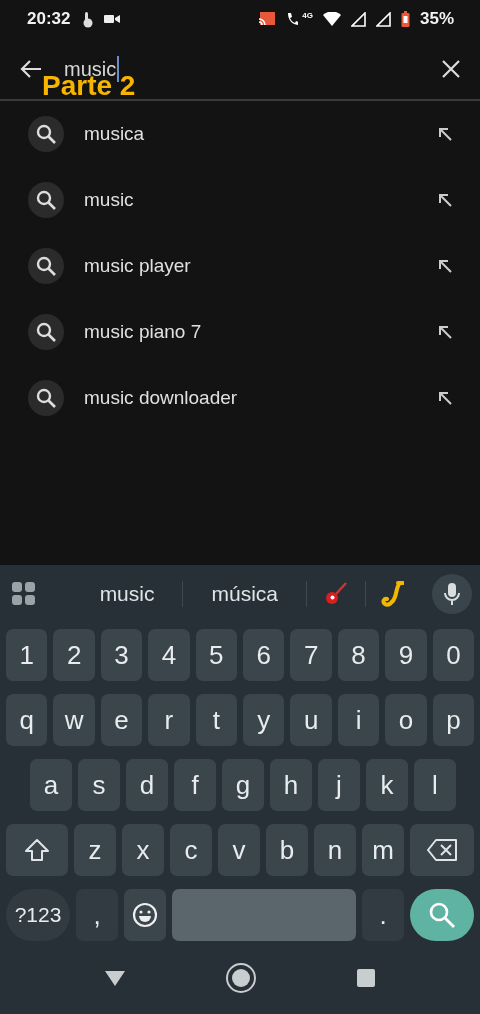 The height and width of the screenshot is (1014, 480). Describe the element at coordinates (121, 655) in the screenshot. I see `keyboard-key: 3` at that location.